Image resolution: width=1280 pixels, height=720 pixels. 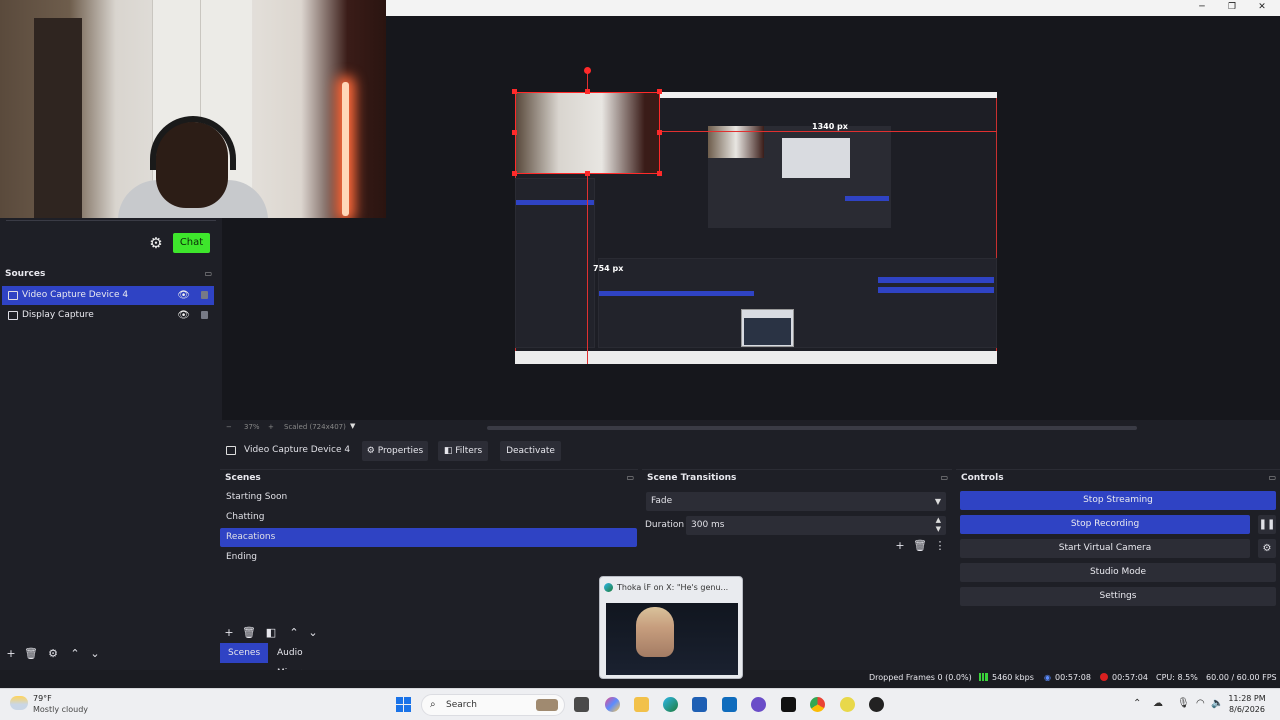 What do you see at coordinates (1072, 677) in the screenshot?
I see `stream-time: 00:57:08` at bounding box center [1072, 677].